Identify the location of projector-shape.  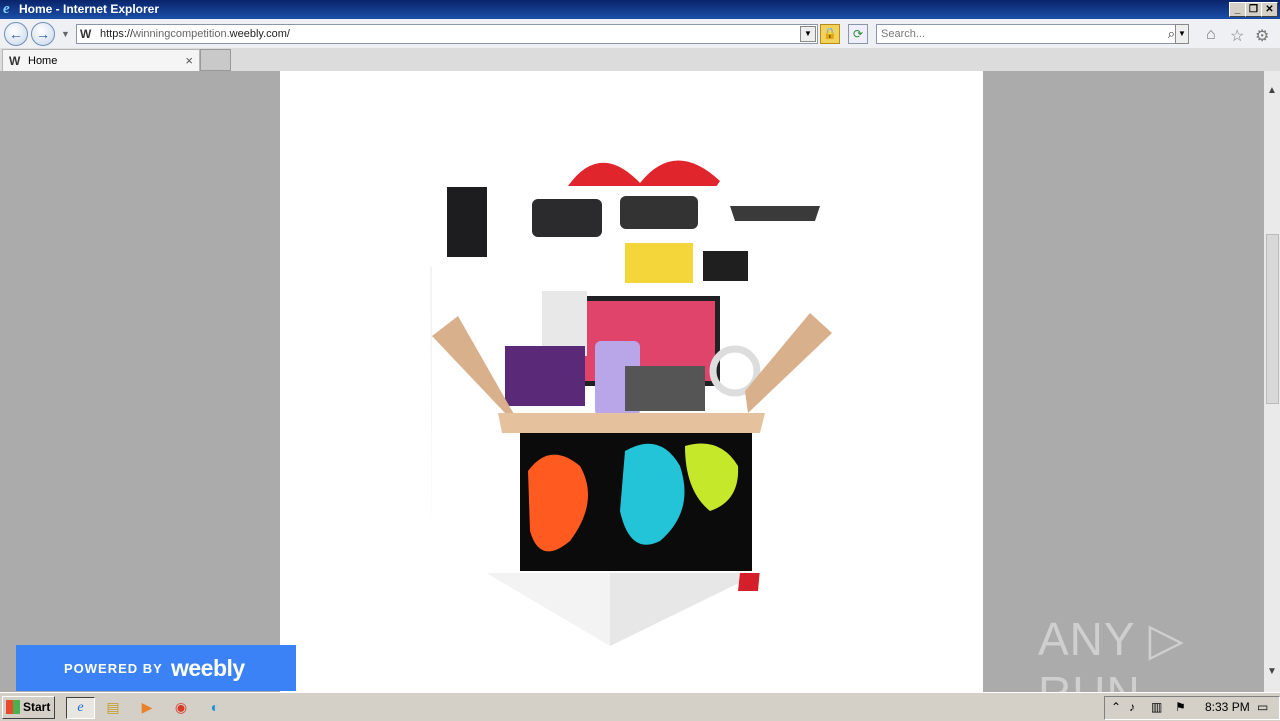
(567, 218).